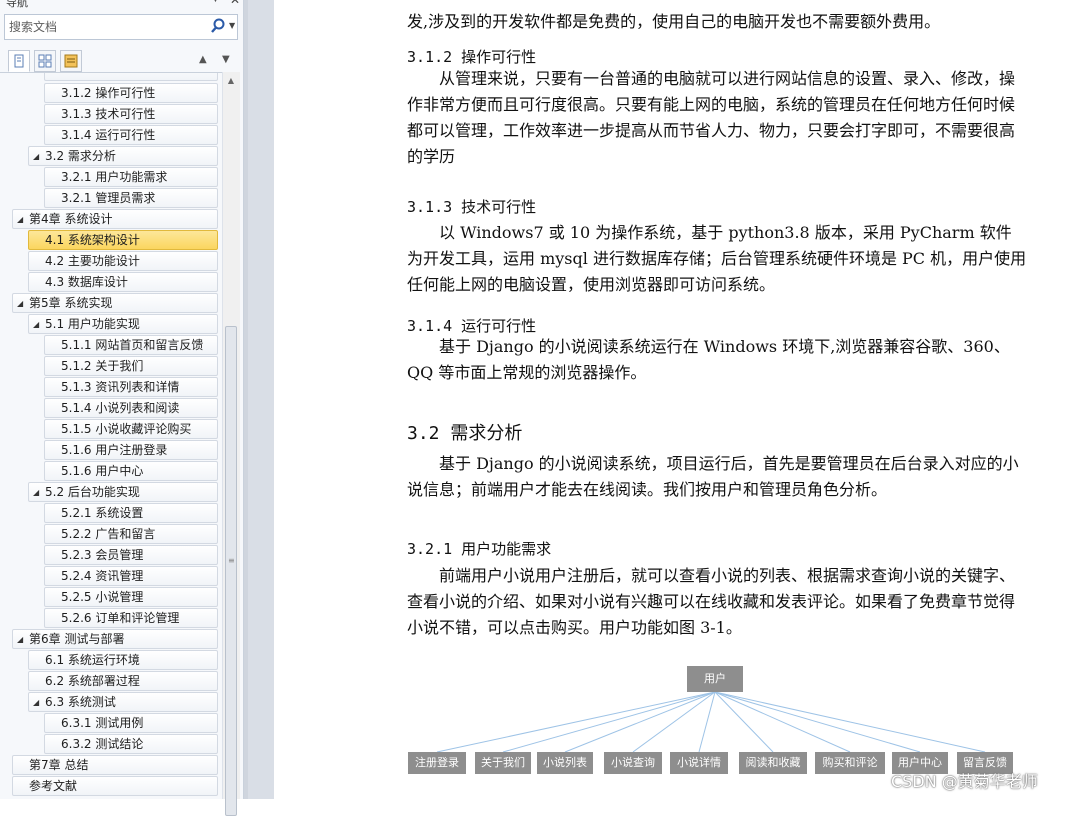 This screenshot has height=816, width=1079. What do you see at coordinates (231, 560) in the screenshot?
I see `scroll-grip-icon: ≡` at bounding box center [231, 560].